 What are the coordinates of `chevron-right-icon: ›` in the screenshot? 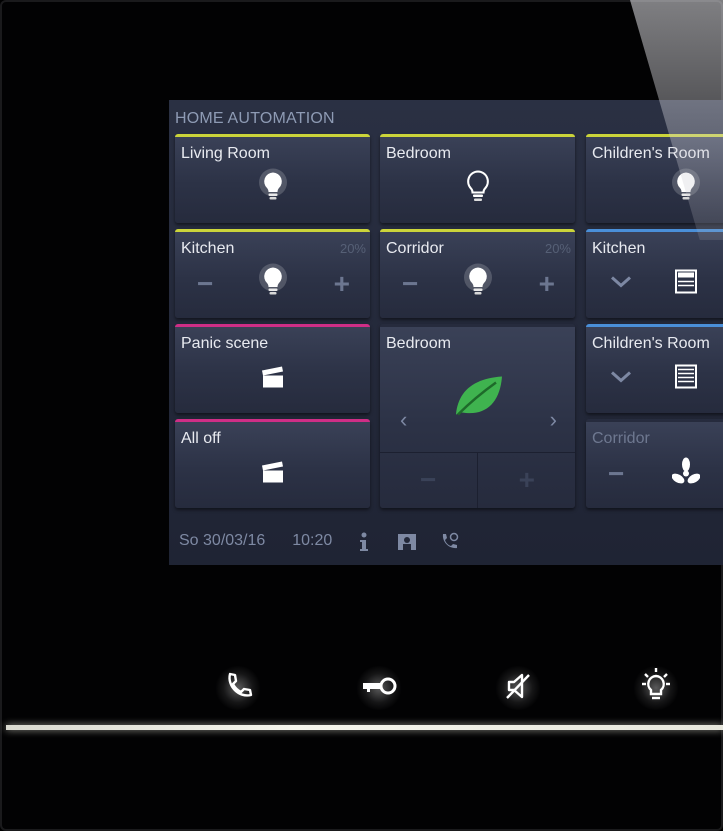 It's located at (553, 420).